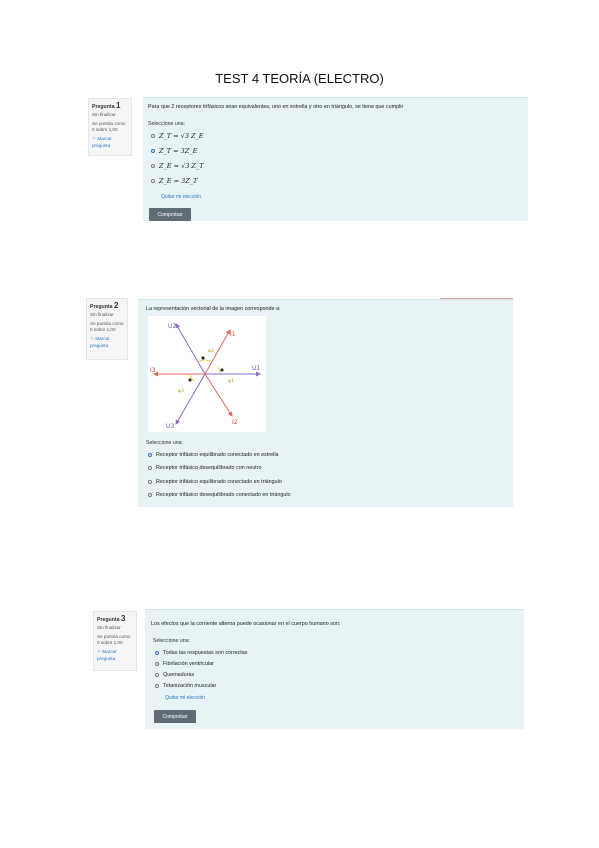  I want to click on option-label: Z_E = √3 Z_T, so click(181, 166).